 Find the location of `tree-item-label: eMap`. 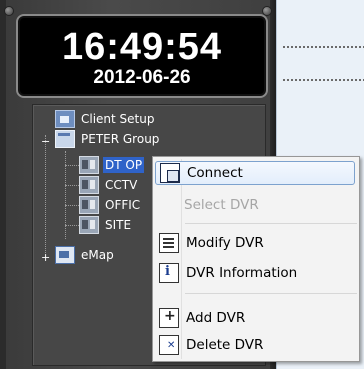

tree-item-label: eMap is located at coordinates (97, 255).